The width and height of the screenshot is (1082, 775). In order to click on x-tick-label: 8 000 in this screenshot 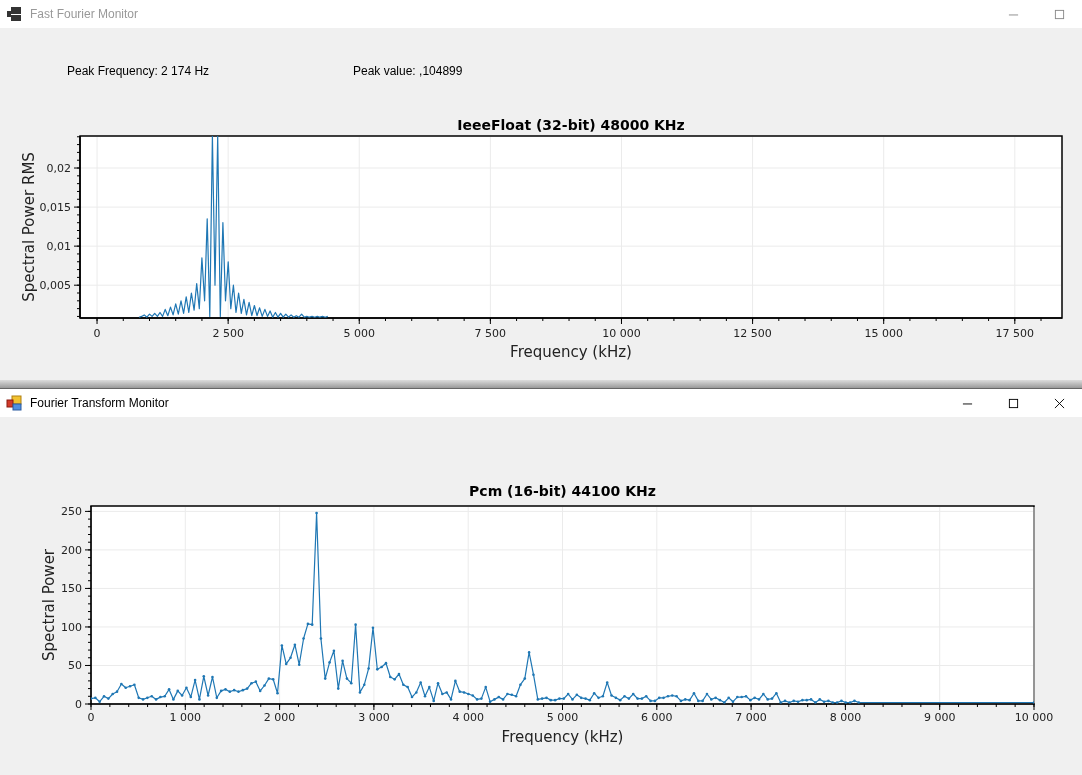, I will do `click(845, 717)`.